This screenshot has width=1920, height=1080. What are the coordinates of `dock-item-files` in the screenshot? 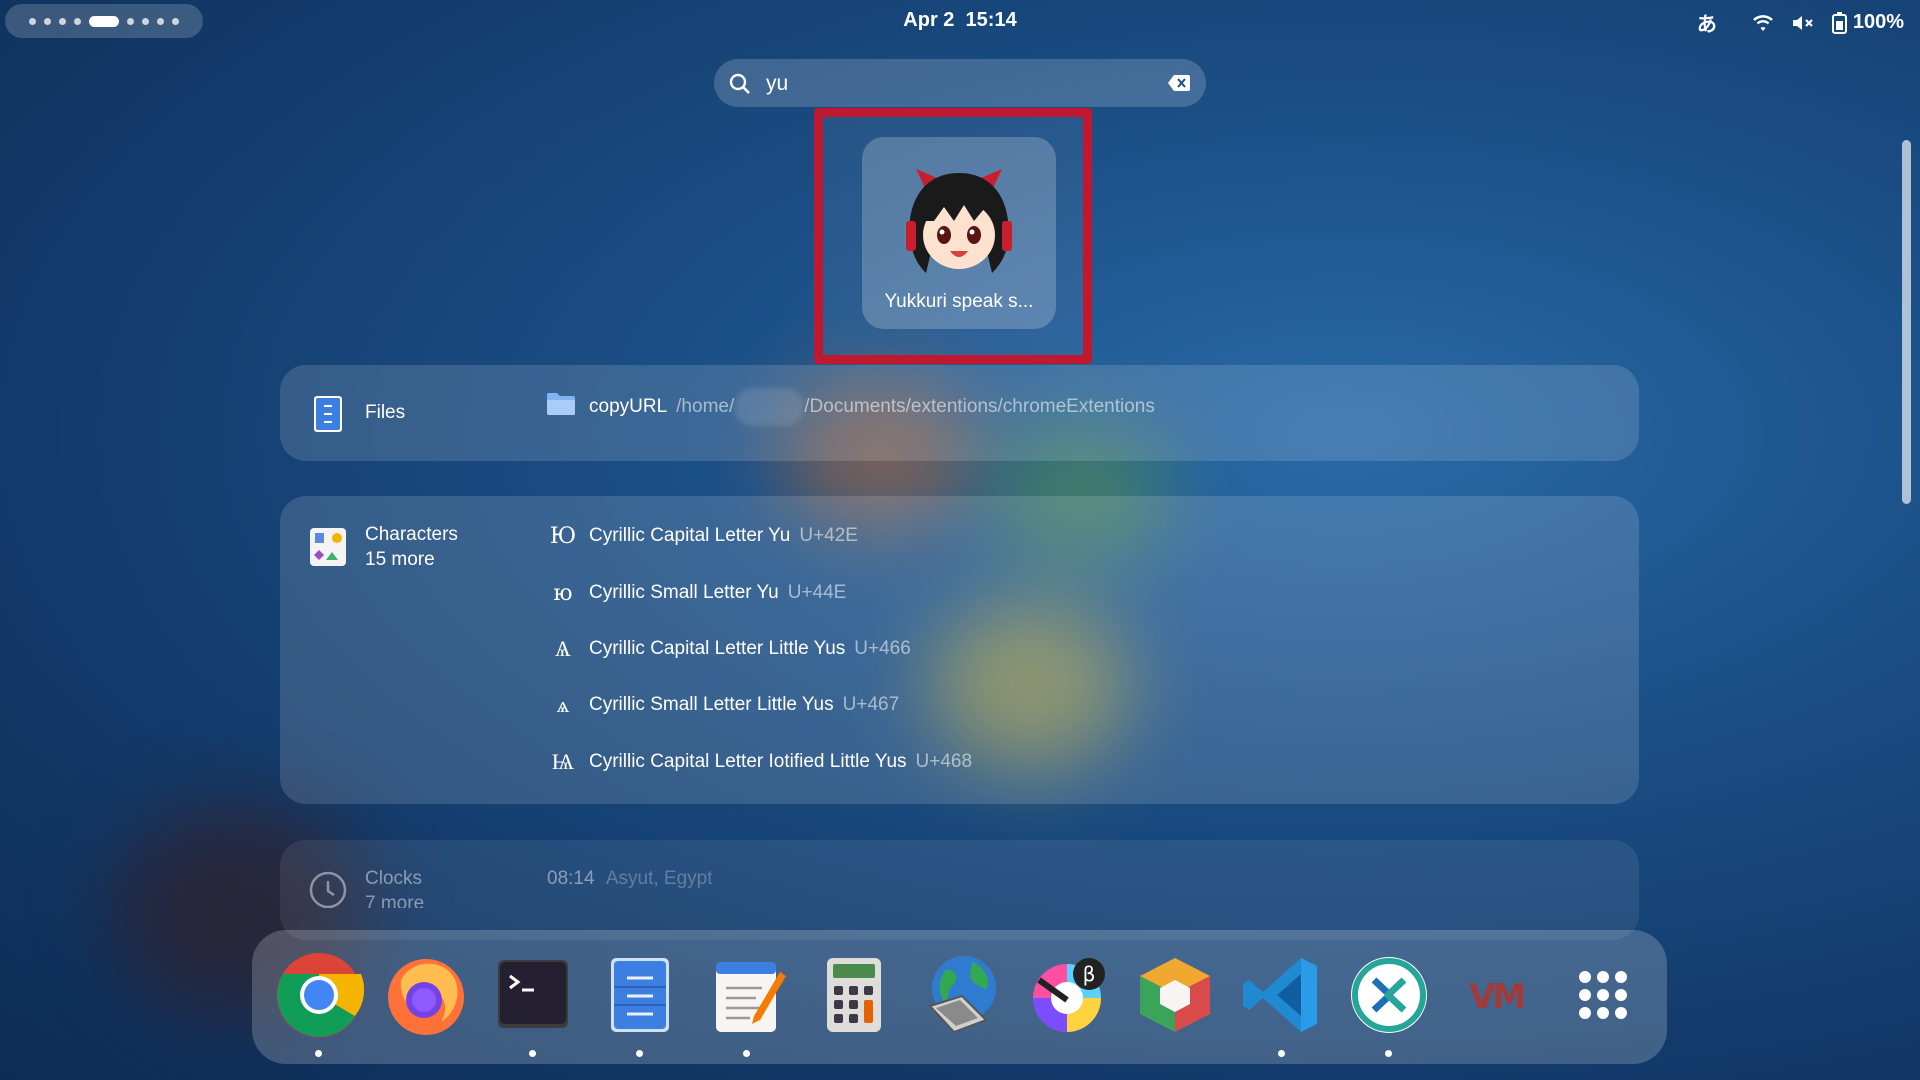 It's located at (640, 1003).